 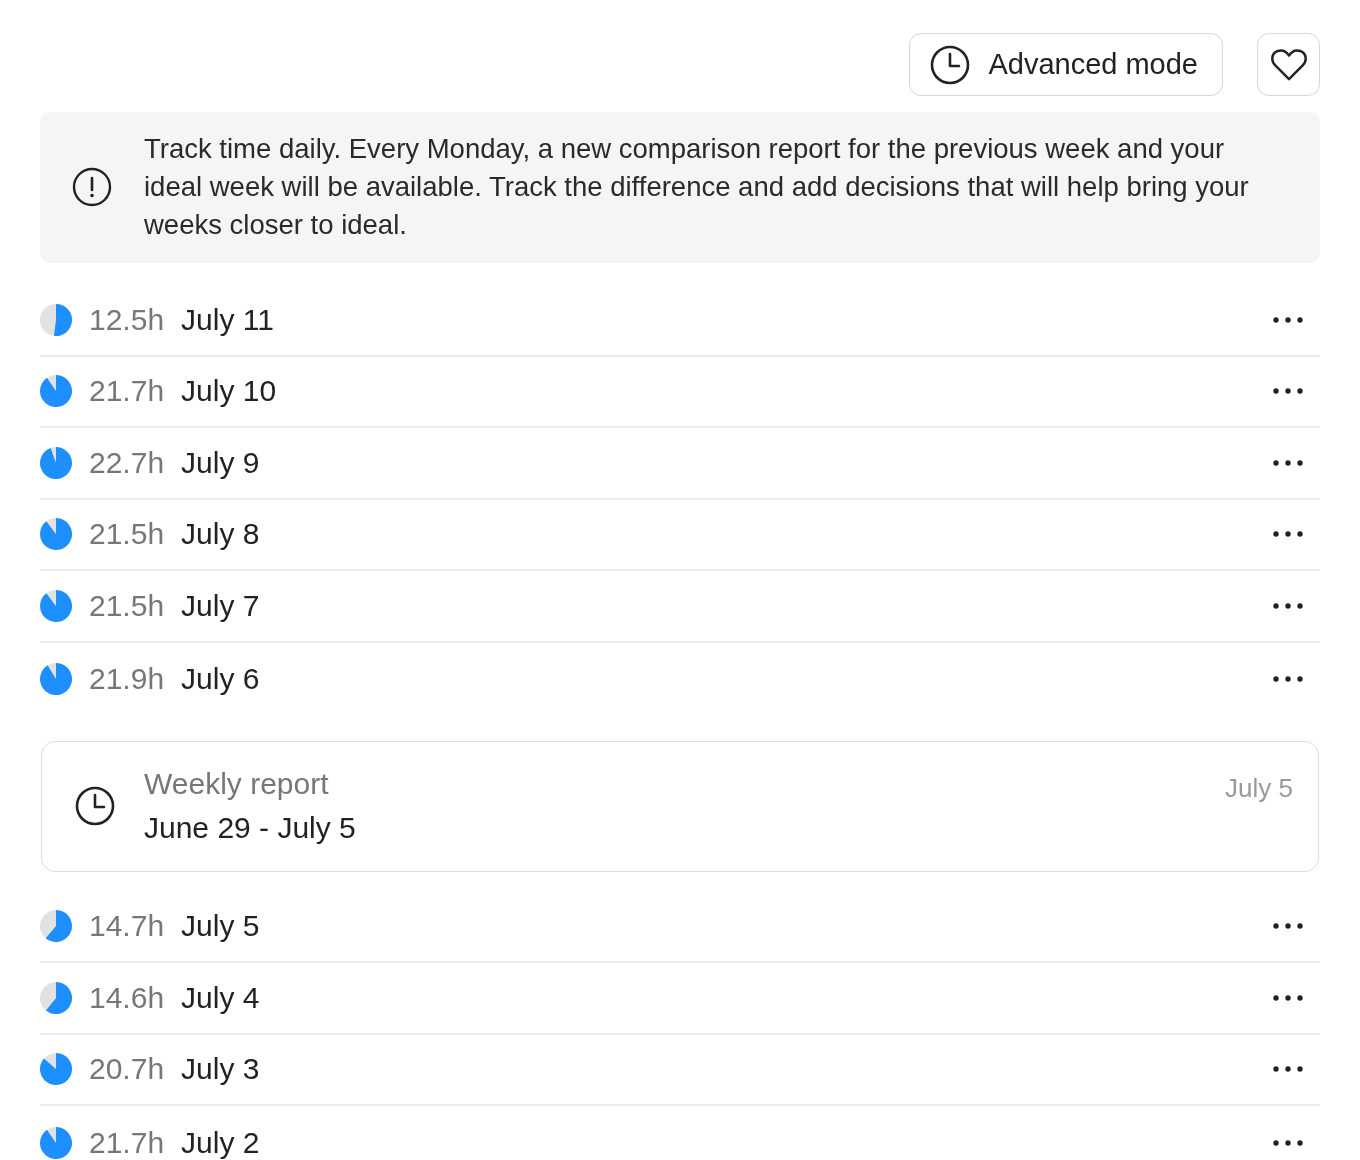 I want to click on advanced-mode-button: Advanced mode, so click(x=1066, y=64).